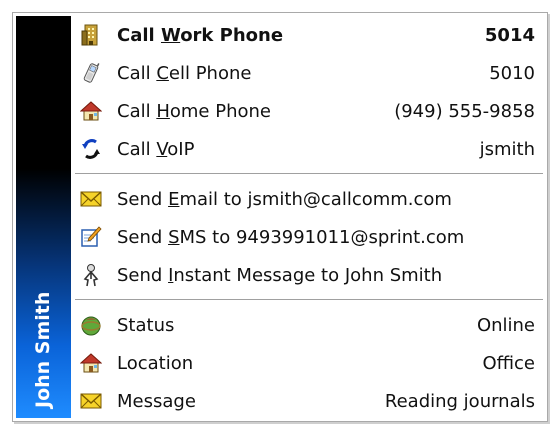 This screenshot has height=425, width=560. I want to click on menu-item-call-cell-phone: Call Cell Phone 5010, so click(309, 73).